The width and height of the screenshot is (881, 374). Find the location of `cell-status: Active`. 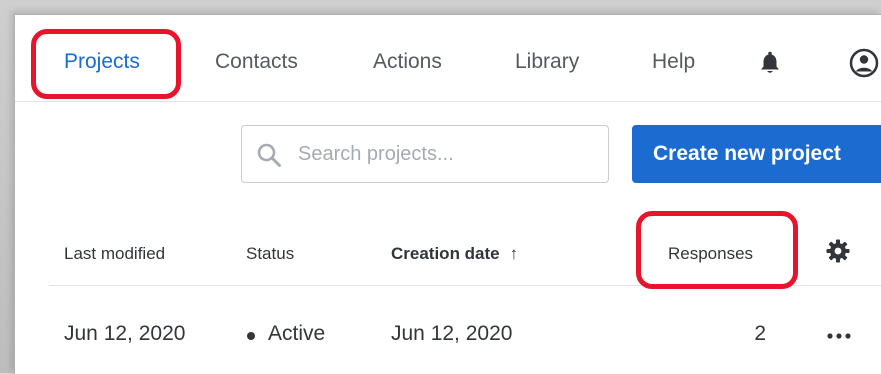

cell-status: Active is located at coordinates (297, 333).